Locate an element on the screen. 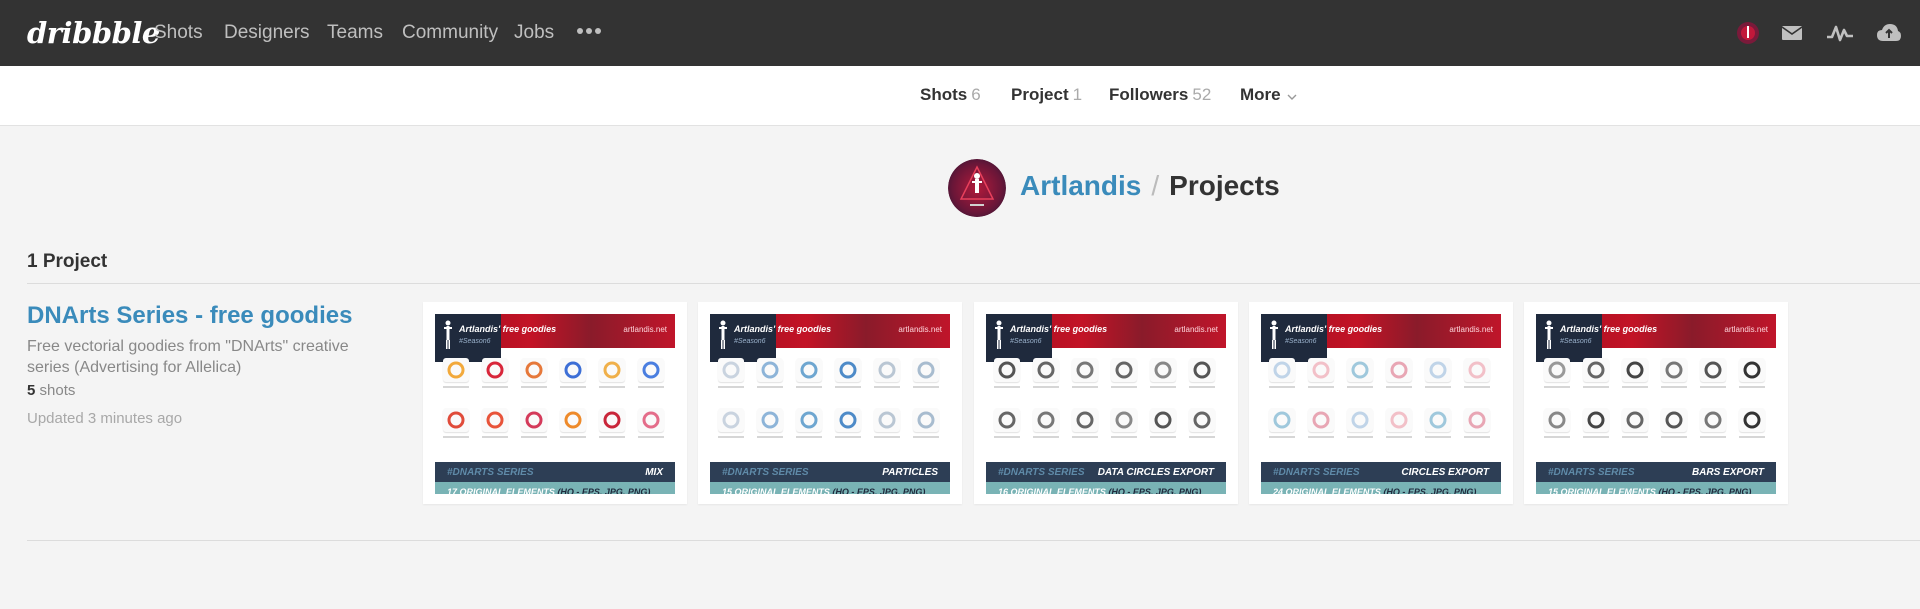 The height and width of the screenshot is (609, 1920). shot-series-tag: #DNARTS SERIES is located at coordinates (1591, 472).